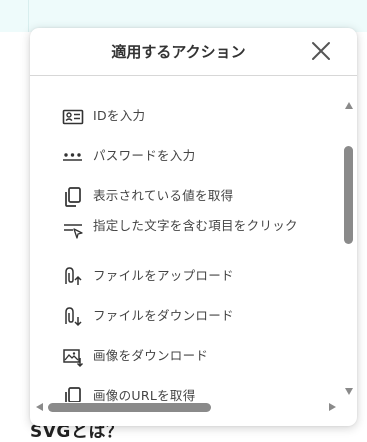 The height and width of the screenshot is (442, 367). What do you see at coordinates (163, 275) in the screenshot?
I see `action-item-label: ファイルをアップロード` at bounding box center [163, 275].